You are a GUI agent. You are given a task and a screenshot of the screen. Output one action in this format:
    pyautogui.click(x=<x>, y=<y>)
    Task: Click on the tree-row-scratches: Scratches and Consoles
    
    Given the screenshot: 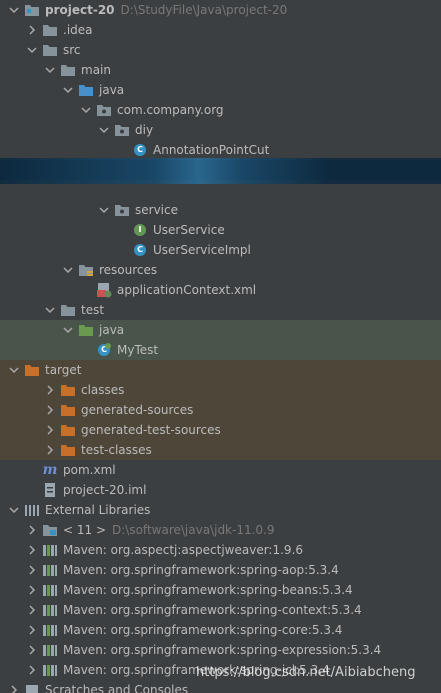 What is the action you would take?
    pyautogui.click(x=220, y=686)
    